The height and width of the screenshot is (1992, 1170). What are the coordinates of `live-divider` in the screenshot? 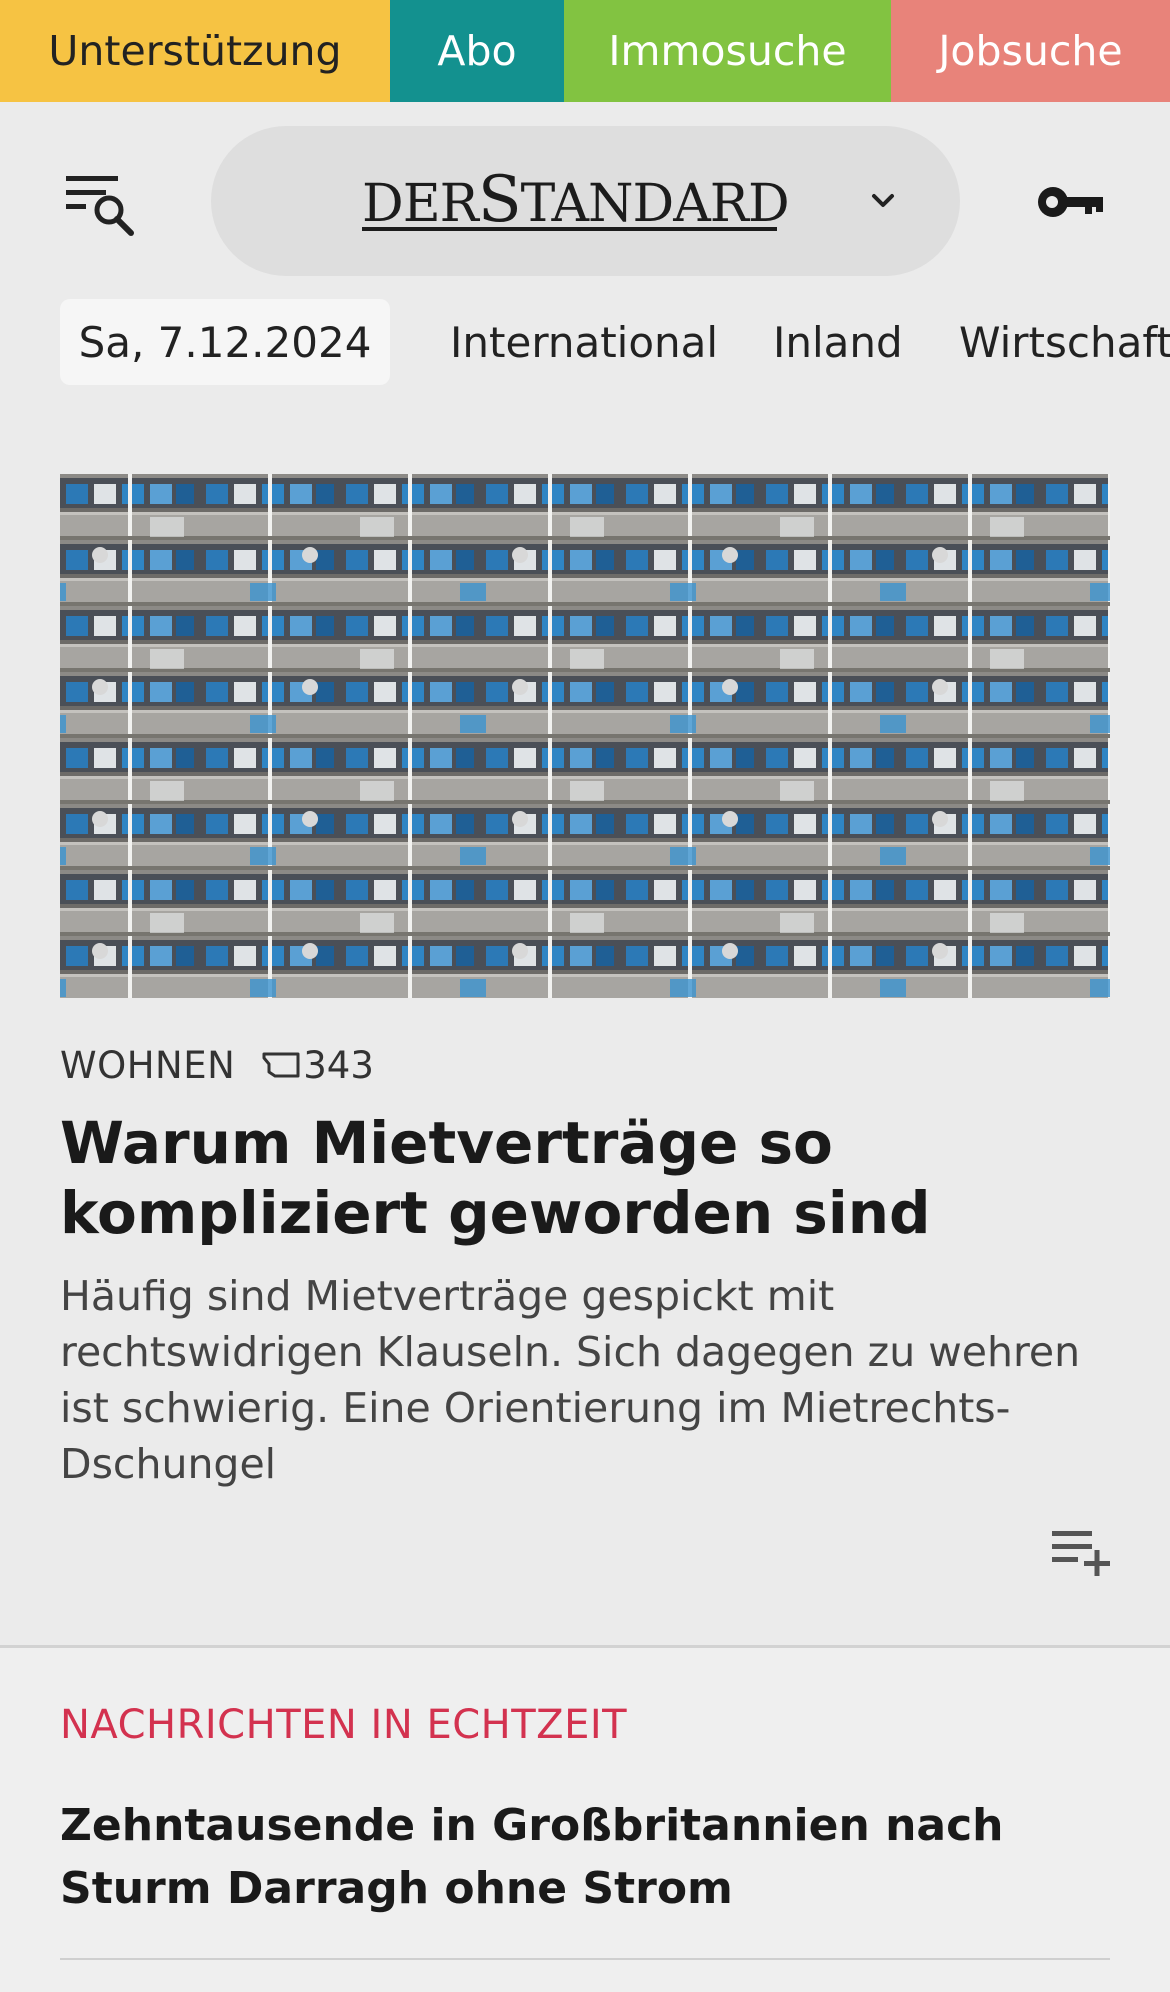 It's located at (585, 1959).